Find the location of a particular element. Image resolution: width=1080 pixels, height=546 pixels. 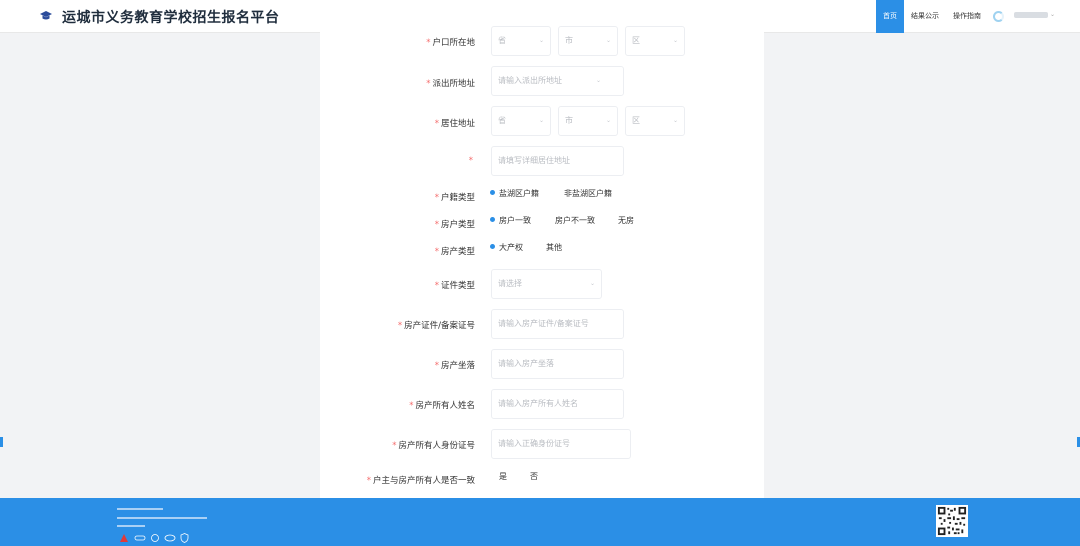

label-property-location: * 房产坐落 is located at coordinates (454, 366).